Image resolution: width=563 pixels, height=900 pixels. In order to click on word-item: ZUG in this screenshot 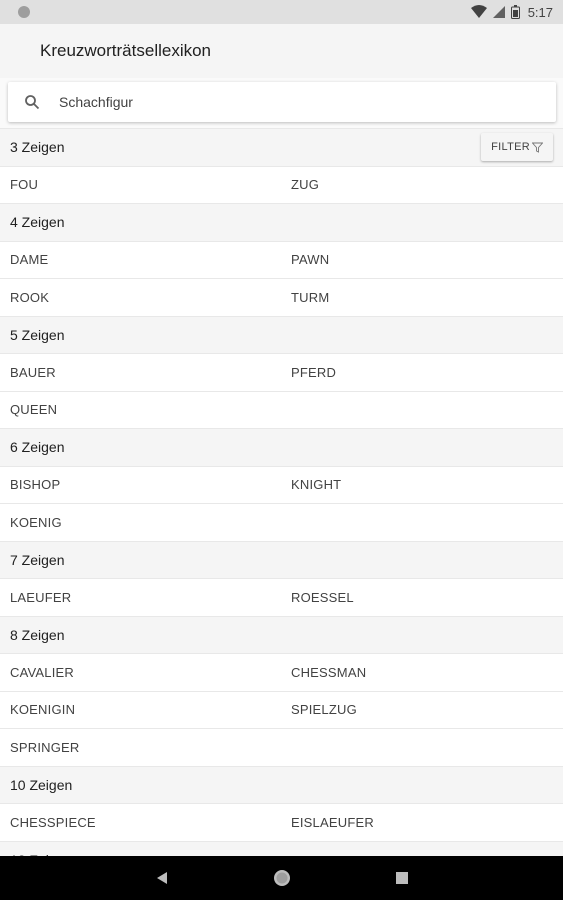, I will do `click(300, 184)`.